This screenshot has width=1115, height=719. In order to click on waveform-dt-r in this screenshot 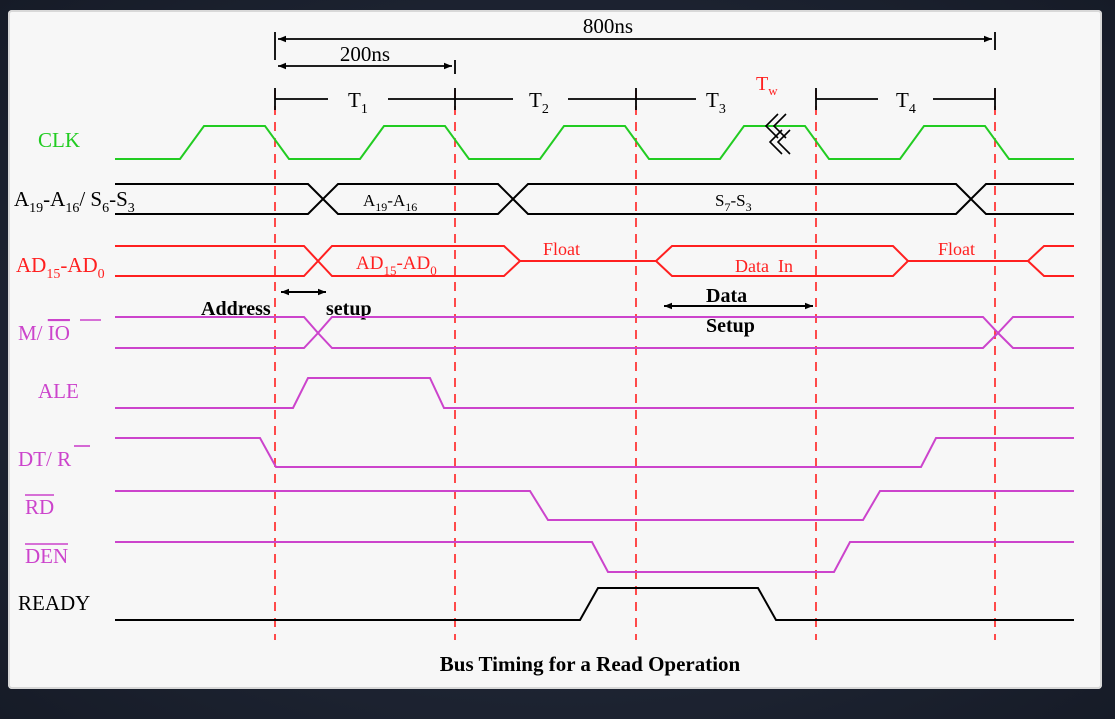, I will do `click(594, 452)`.